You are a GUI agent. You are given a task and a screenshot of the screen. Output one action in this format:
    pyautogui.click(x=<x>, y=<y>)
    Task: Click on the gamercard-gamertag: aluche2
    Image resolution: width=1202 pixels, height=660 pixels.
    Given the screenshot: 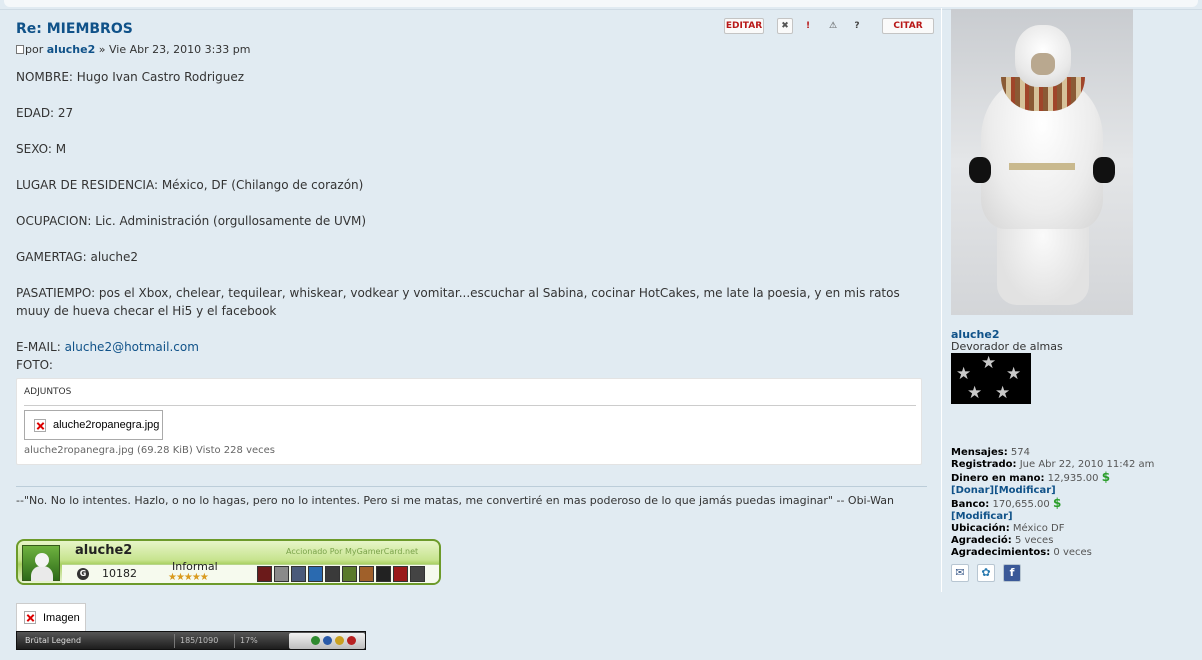 What is the action you would take?
    pyautogui.click(x=104, y=550)
    